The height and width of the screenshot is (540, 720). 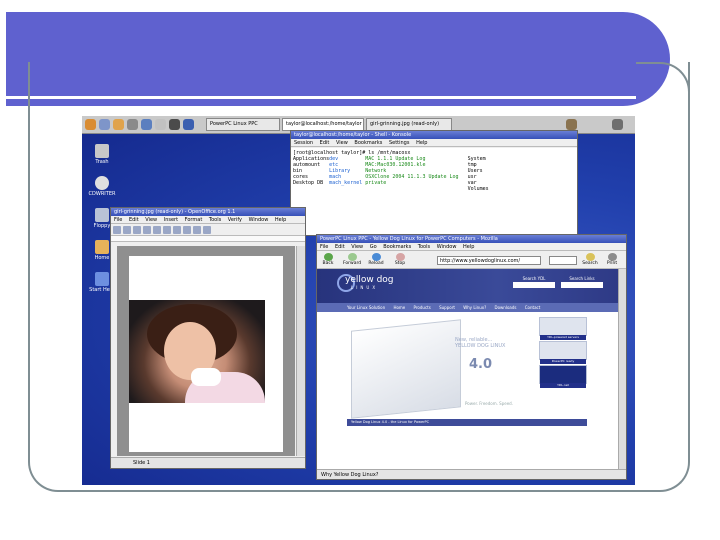 I want to click on paste-icon, so click(x=177, y=230).